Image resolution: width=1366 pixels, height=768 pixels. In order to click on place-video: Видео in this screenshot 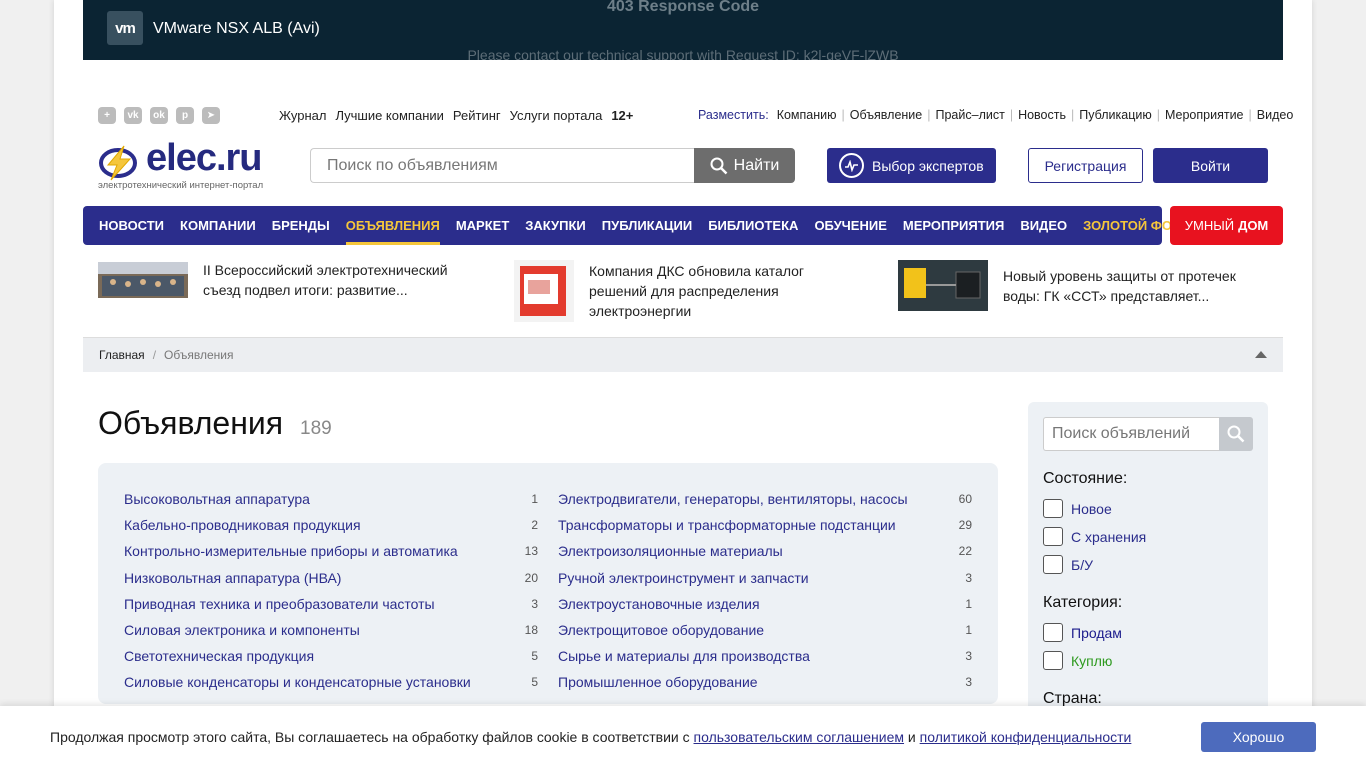, I will do `click(1275, 115)`.